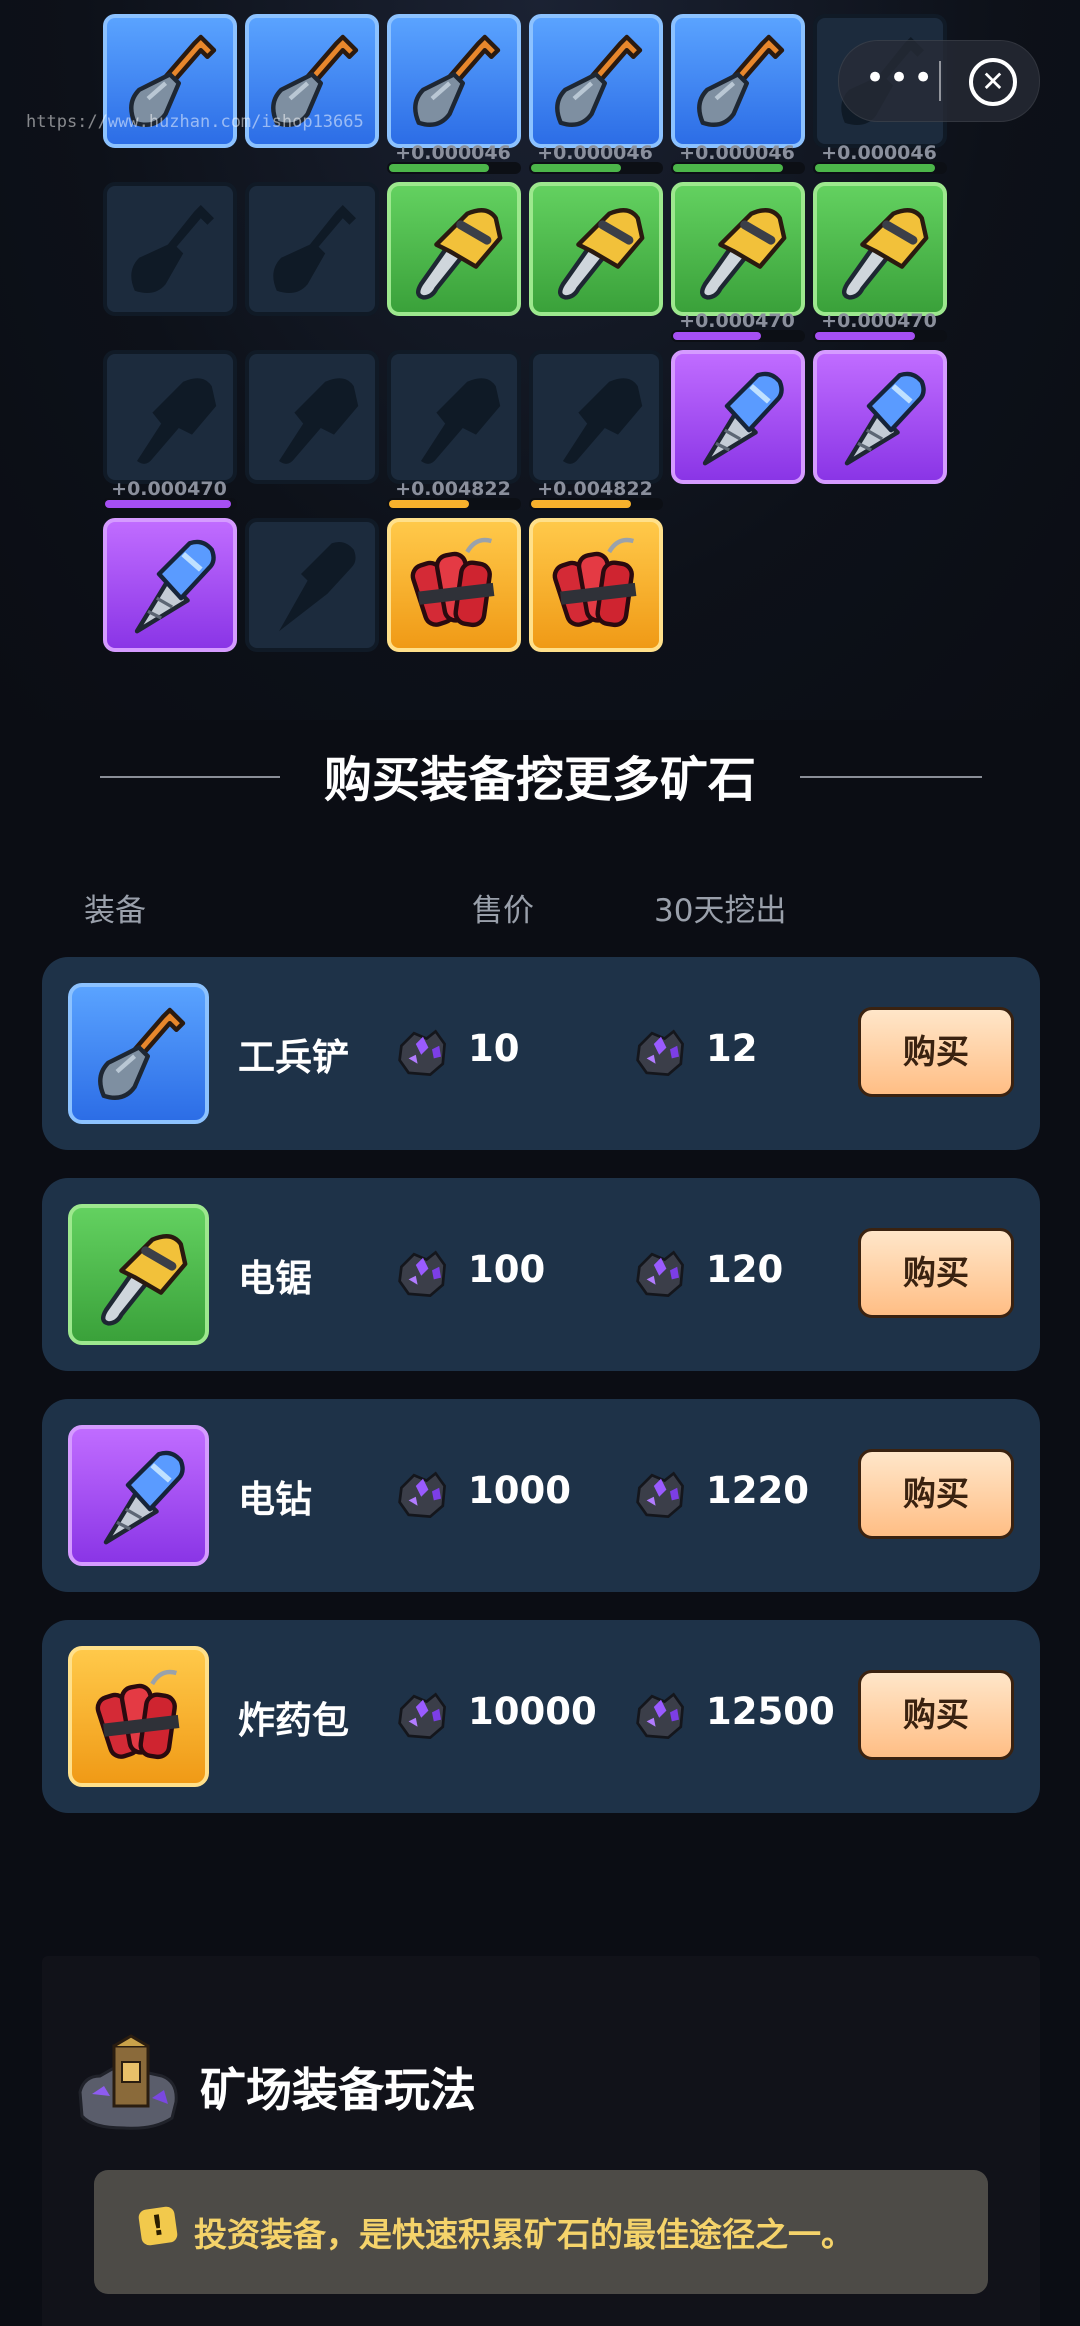 This screenshot has height=2326, width=1080. I want to click on item-price: 1000, so click(519, 1490).